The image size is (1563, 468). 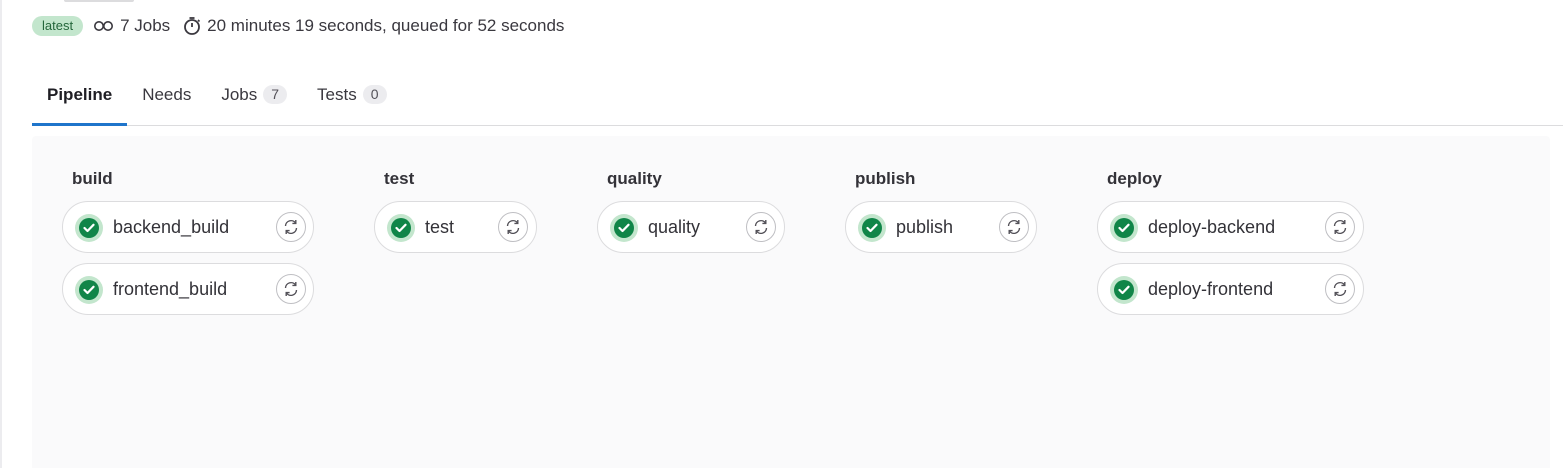 What do you see at coordinates (58, 26) in the screenshot?
I see `latest-badge: latest` at bounding box center [58, 26].